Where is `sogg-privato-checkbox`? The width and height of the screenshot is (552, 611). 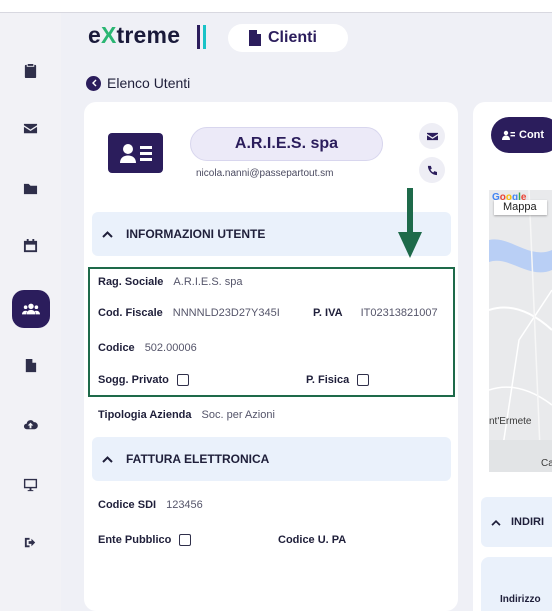
sogg-privato-checkbox is located at coordinates (182, 380).